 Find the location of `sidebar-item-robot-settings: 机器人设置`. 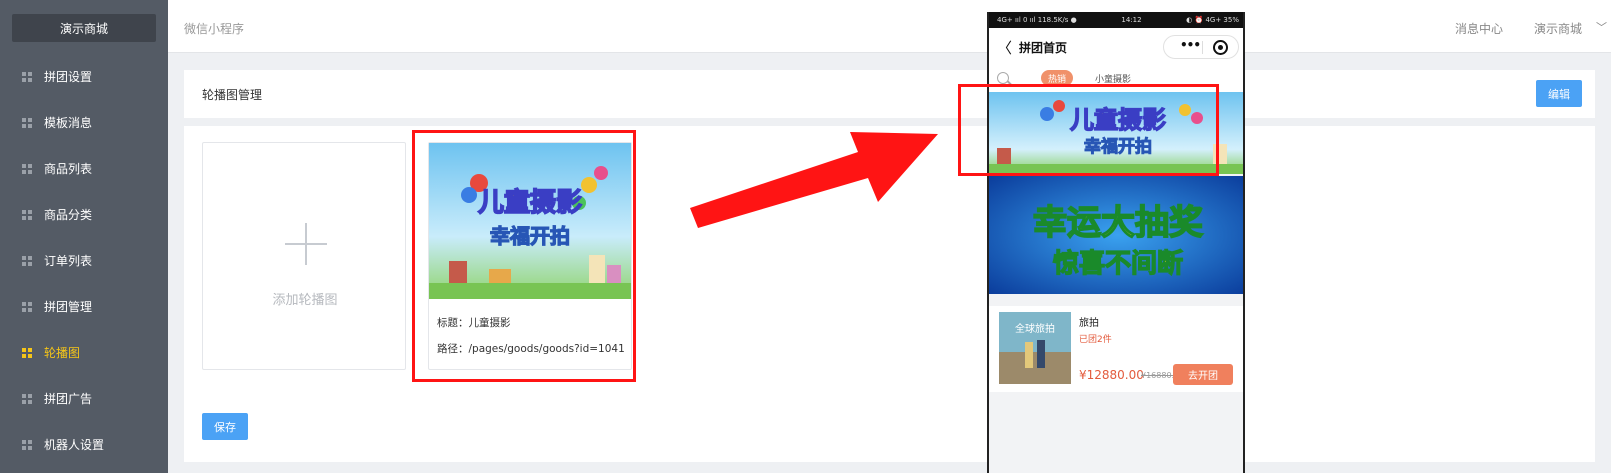

sidebar-item-robot-settings: 机器人设置 is located at coordinates (84, 444).